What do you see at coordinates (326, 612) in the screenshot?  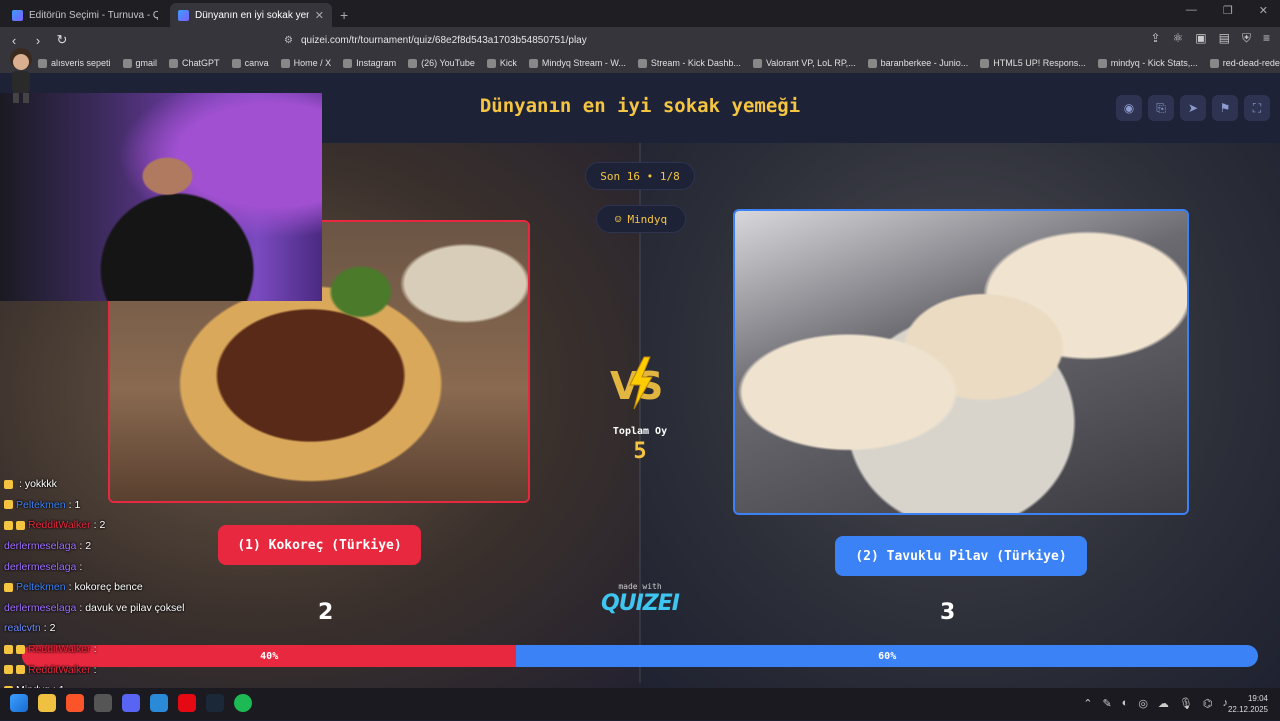 I see `left-vote-count: 2` at bounding box center [326, 612].